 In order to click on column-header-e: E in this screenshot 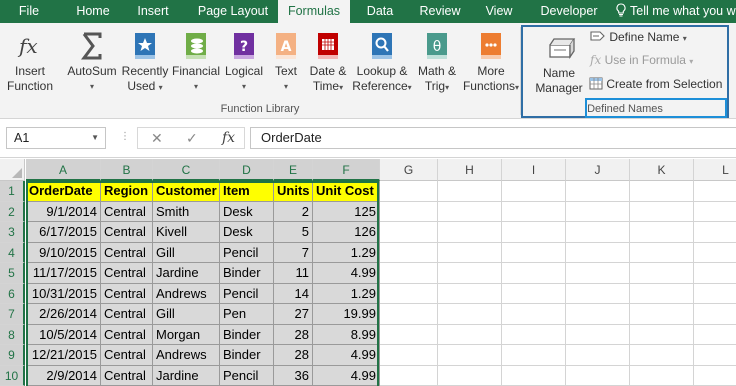, I will do `click(293, 170)`.